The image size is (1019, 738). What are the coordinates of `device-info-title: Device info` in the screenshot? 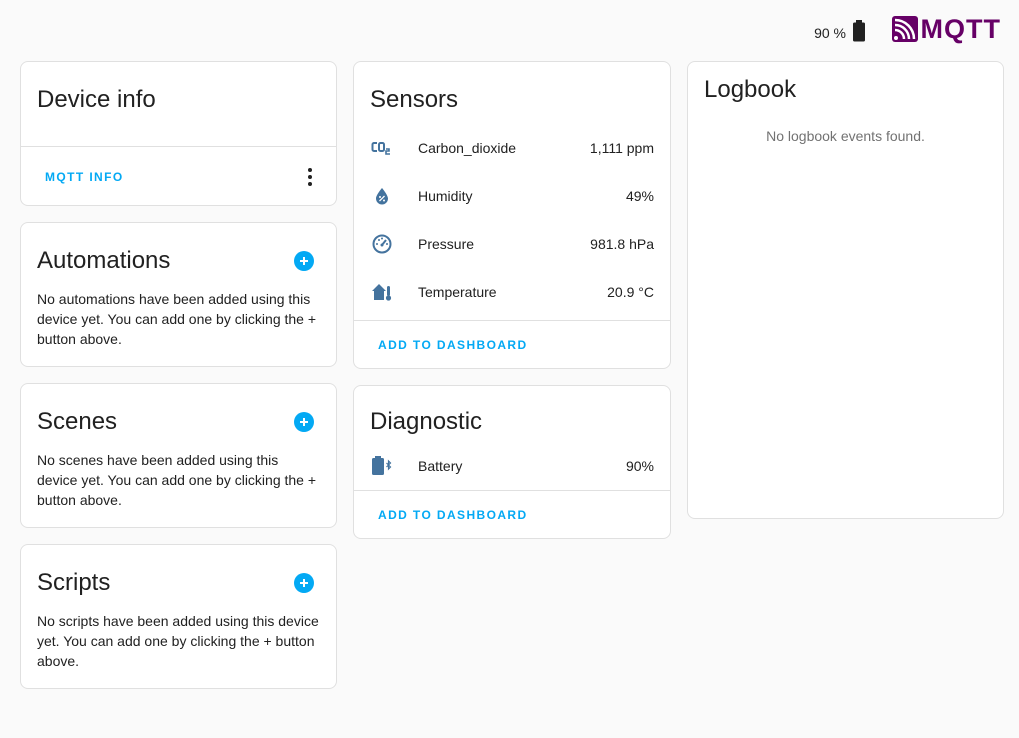 It's located at (96, 99).